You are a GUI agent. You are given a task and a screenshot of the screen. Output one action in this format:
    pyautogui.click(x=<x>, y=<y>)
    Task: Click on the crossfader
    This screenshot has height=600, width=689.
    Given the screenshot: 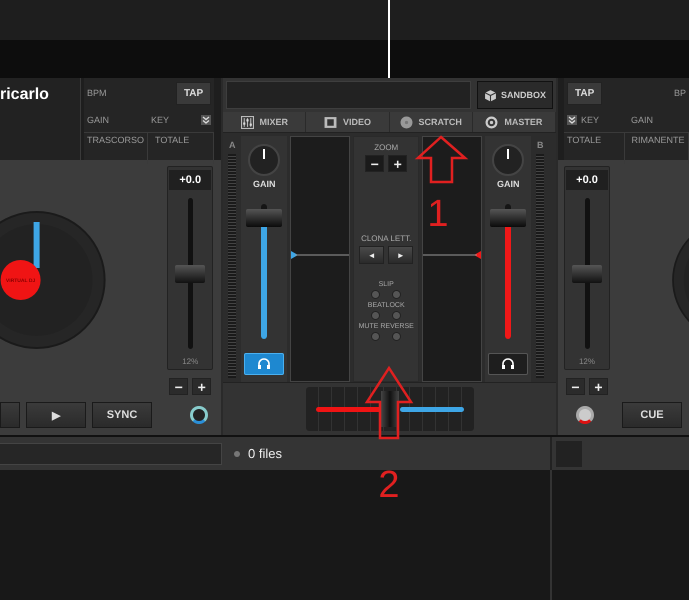 What is the action you would take?
    pyautogui.click(x=390, y=409)
    